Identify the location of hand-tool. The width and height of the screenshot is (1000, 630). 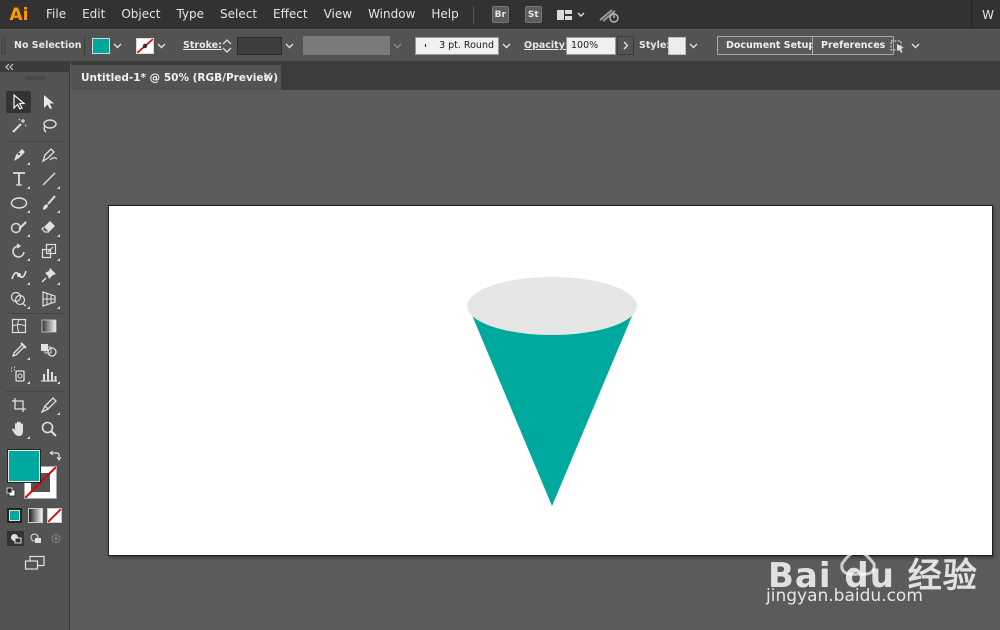
(18, 429).